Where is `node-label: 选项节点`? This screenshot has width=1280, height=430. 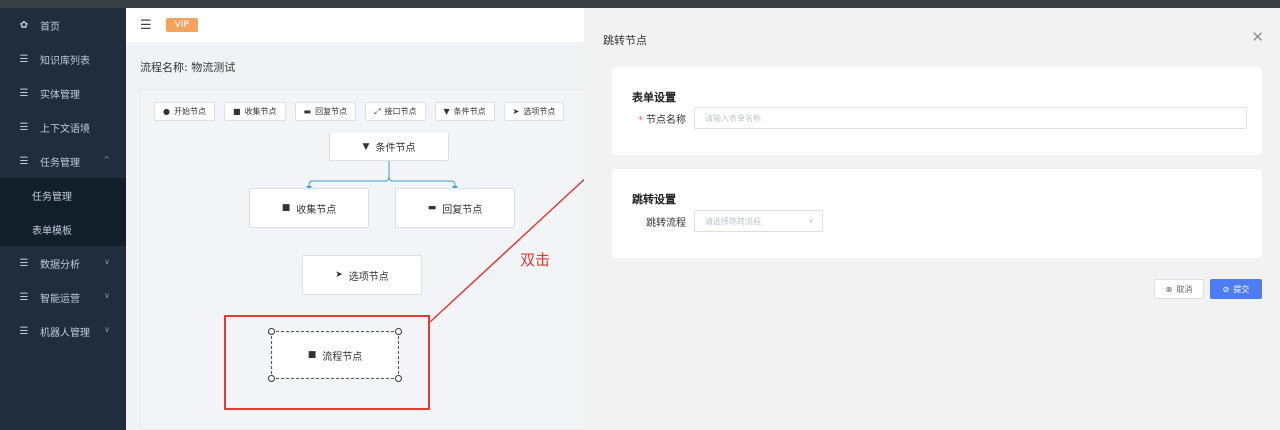
node-label: 选项节点 is located at coordinates (368, 277).